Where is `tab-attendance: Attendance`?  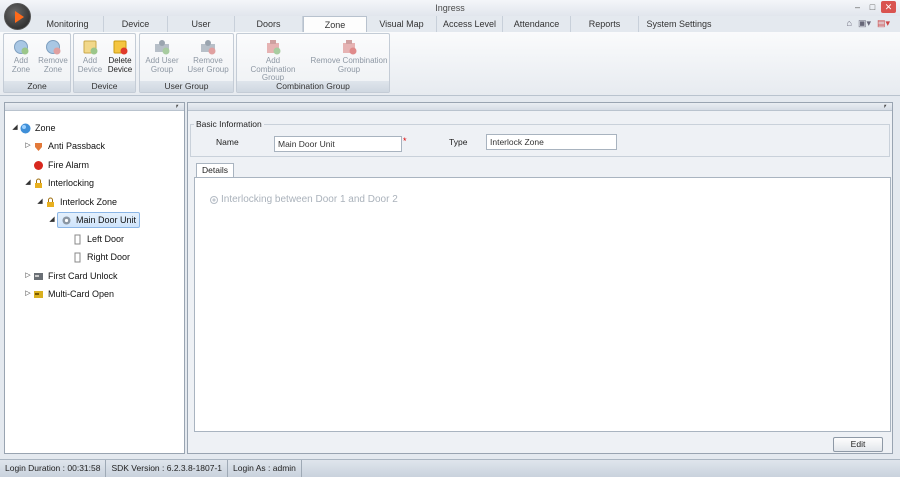 tab-attendance: Attendance is located at coordinates (537, 24).